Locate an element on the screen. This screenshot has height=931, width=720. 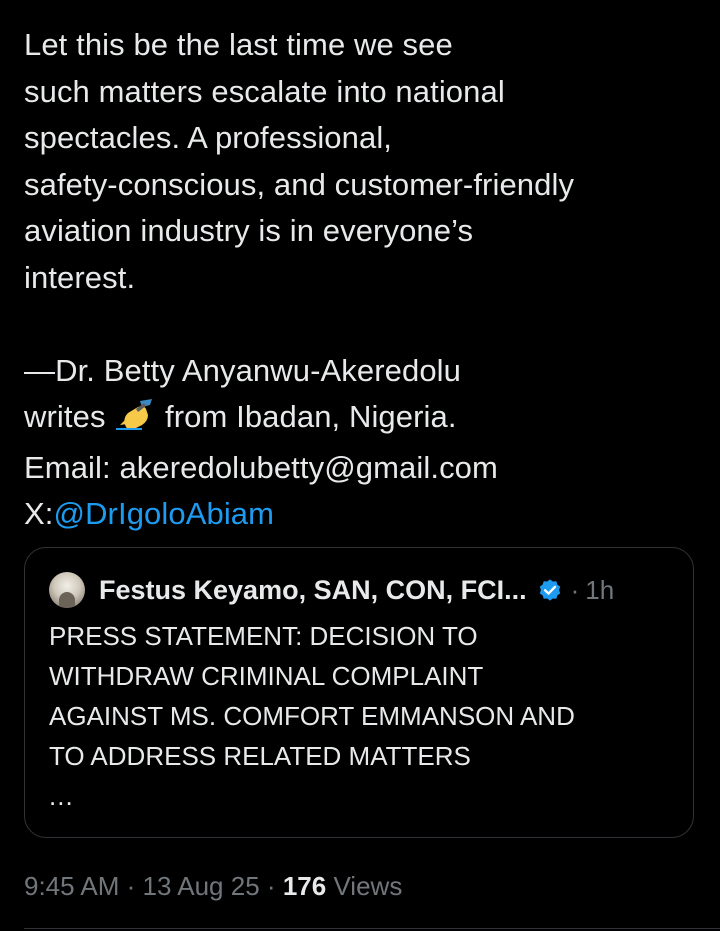
views-label: Views is located at coordinates (367, 886).